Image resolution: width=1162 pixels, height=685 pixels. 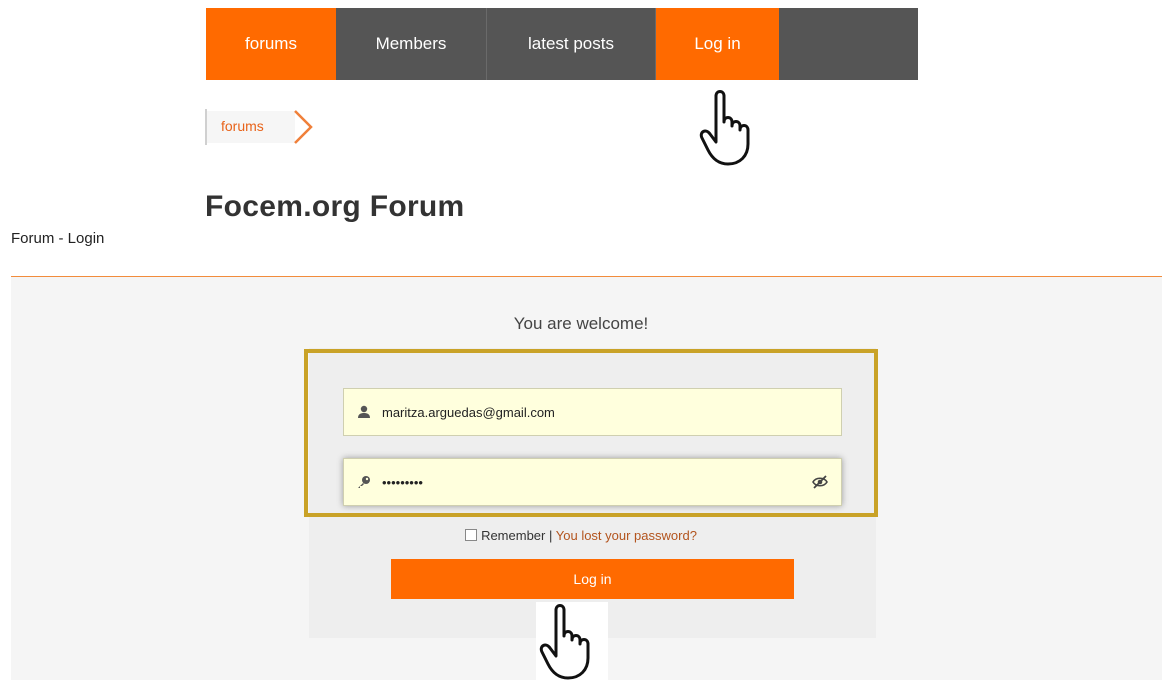 I want to click on login-button: Log in, so click(x=592, y=579).